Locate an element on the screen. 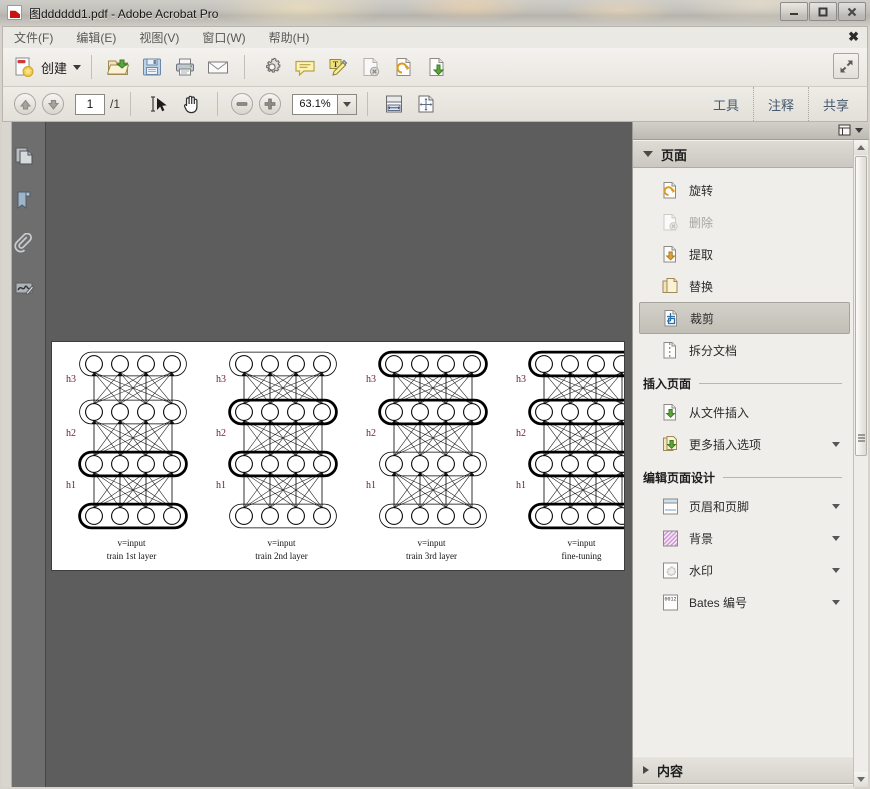 Image resolution: width=870 pixels, height=789 pixels. text-edit-button: T is located at coordinates (337, 67).